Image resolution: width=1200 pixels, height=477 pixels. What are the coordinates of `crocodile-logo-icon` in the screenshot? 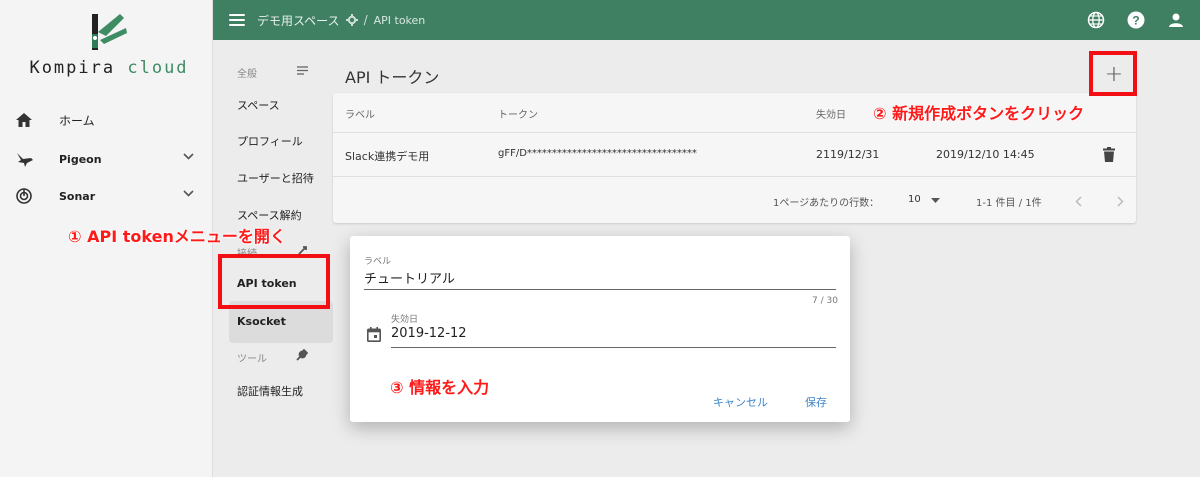 It's located at (109, 32).